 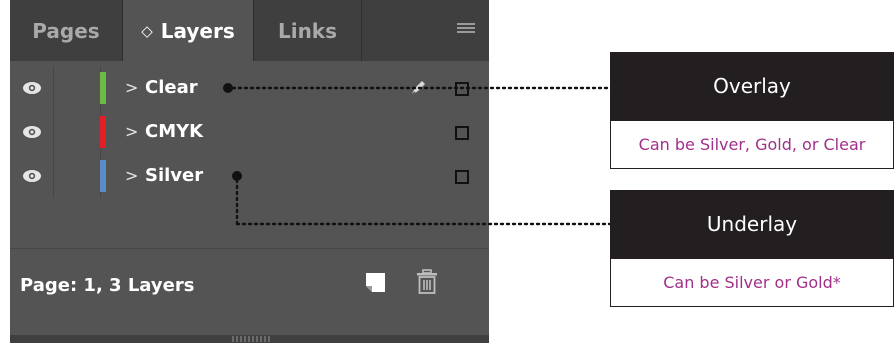 What do you see at coordinates (752, 282) in the screenshot?
I see `underlay-callout-description: Can be Silver or Gold*` at bounding box center [752, 282].